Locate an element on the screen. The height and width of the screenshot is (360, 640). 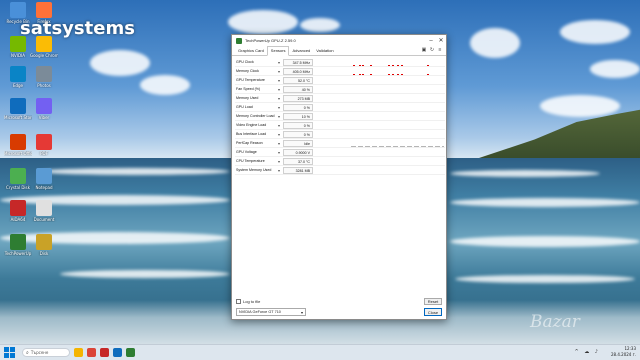
desktop-icon: Firefox is located at coordinates (44, 19).